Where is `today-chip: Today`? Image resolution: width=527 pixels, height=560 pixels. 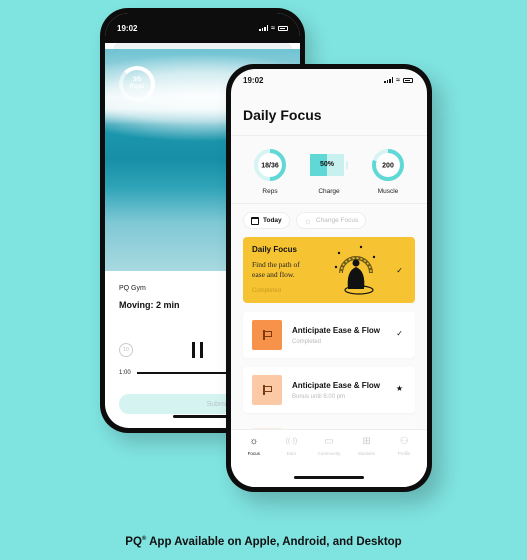 today-chip: Today is located at coordinates (266, 220).